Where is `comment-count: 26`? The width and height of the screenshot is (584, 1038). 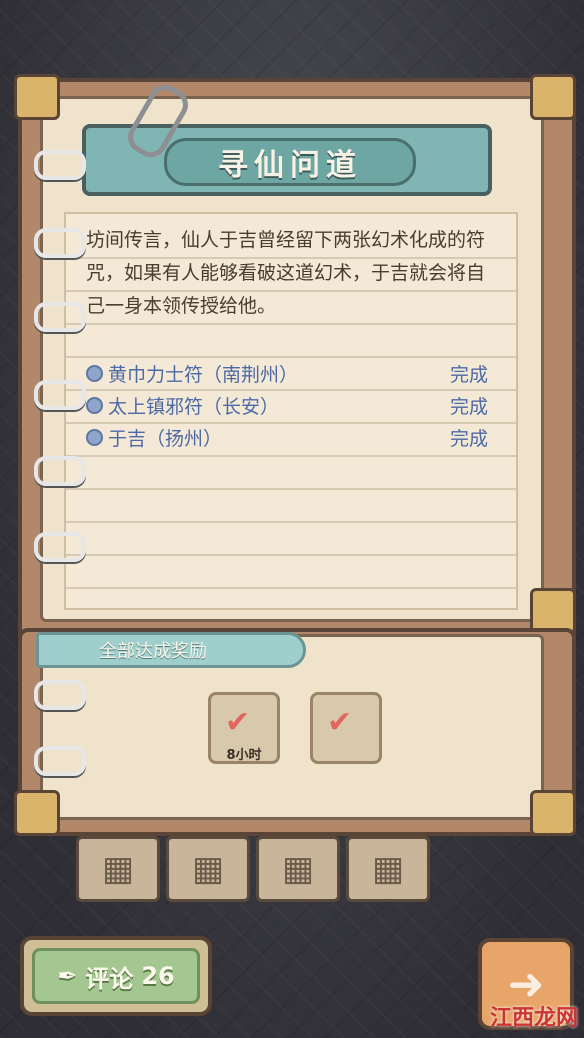
comment-count: 26 is located at coordinates (158, 976).